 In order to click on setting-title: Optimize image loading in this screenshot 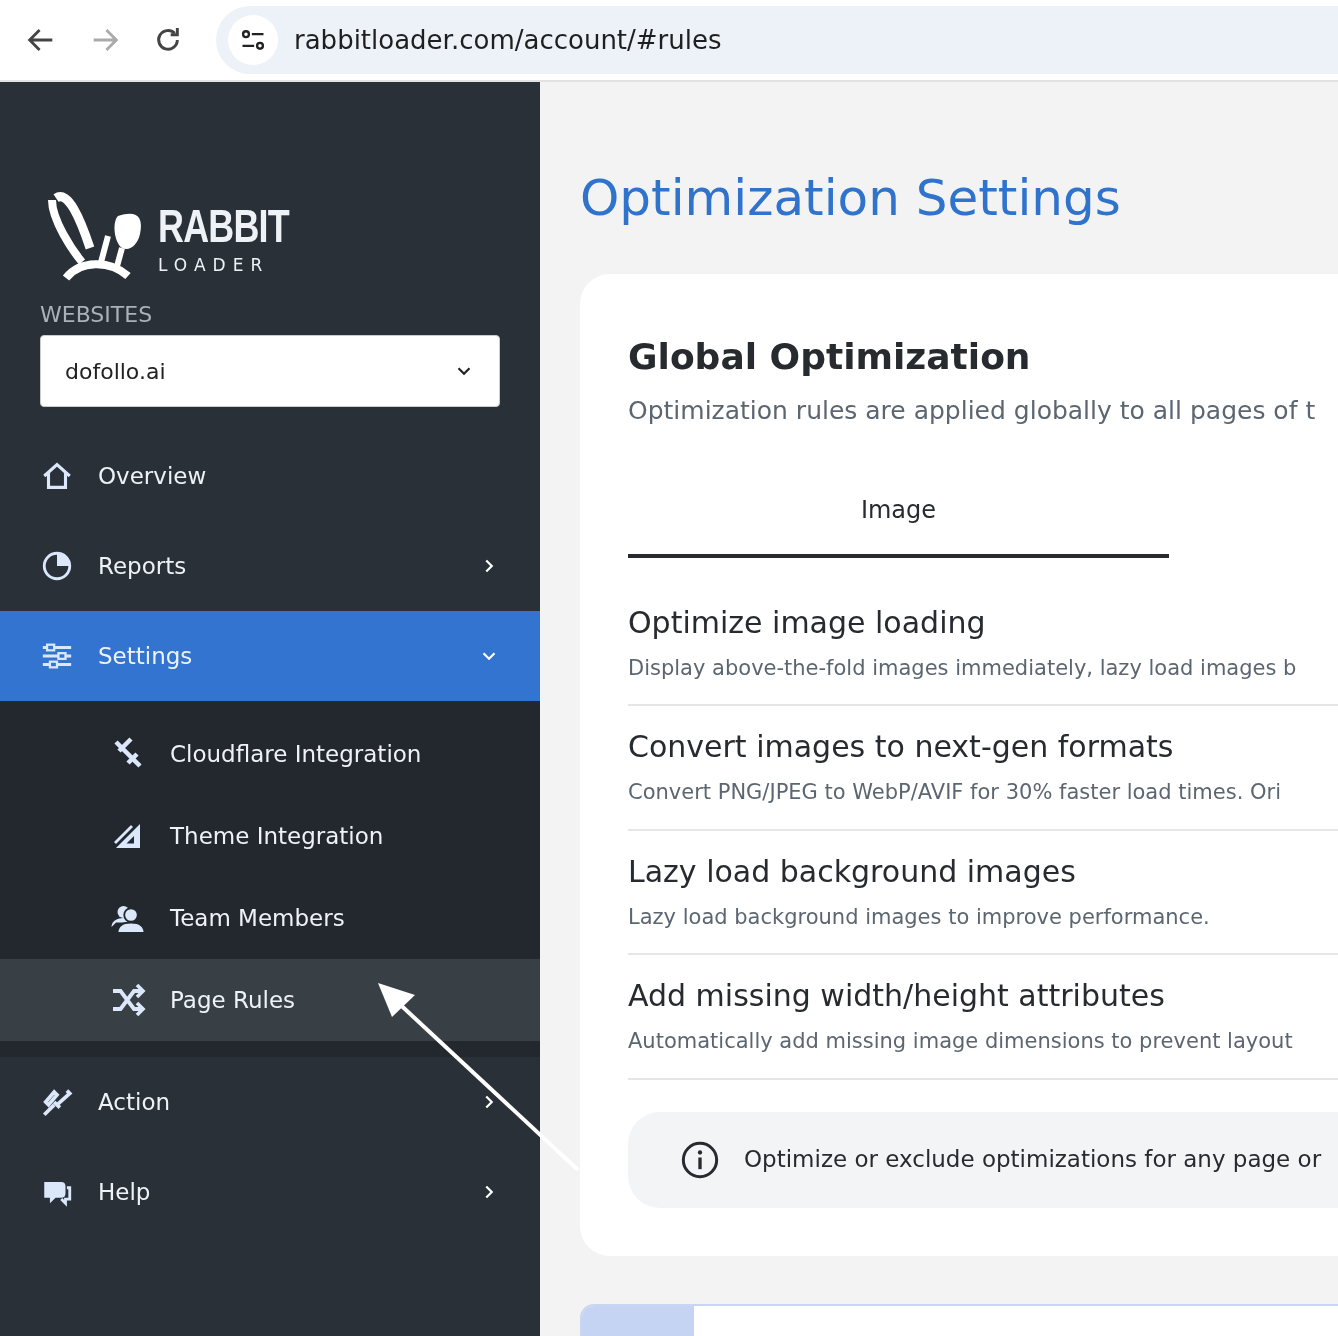, I will do `click(807, 622)`.